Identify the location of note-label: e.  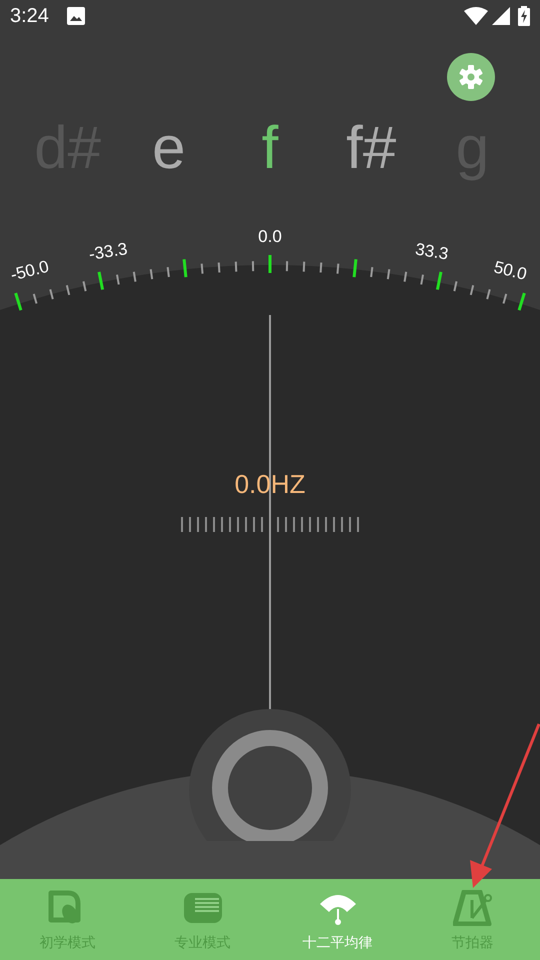
(168, 148).